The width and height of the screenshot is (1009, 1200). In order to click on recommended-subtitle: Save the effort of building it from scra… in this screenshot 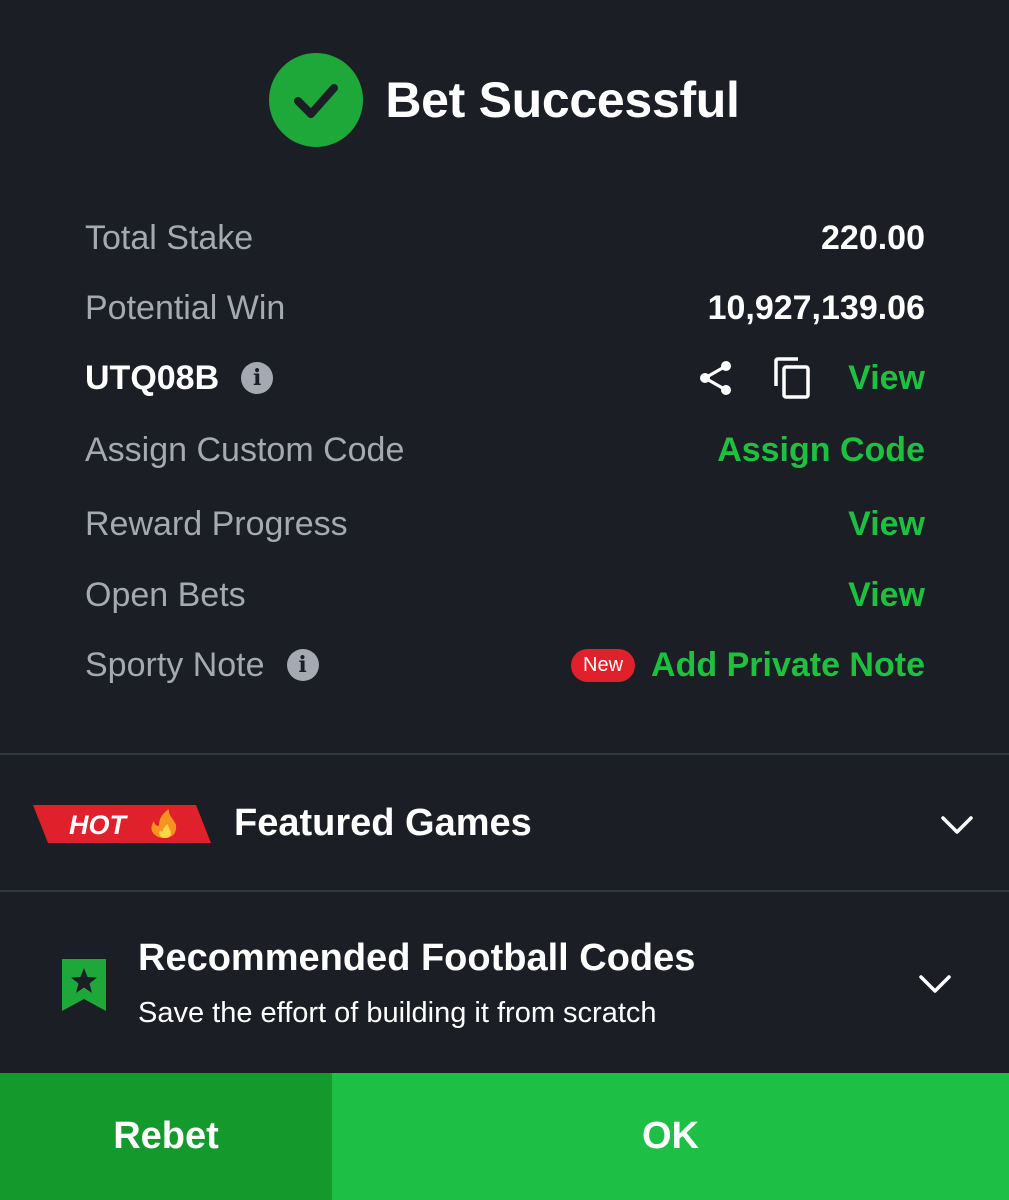, I will do `click(397, 1013)`.